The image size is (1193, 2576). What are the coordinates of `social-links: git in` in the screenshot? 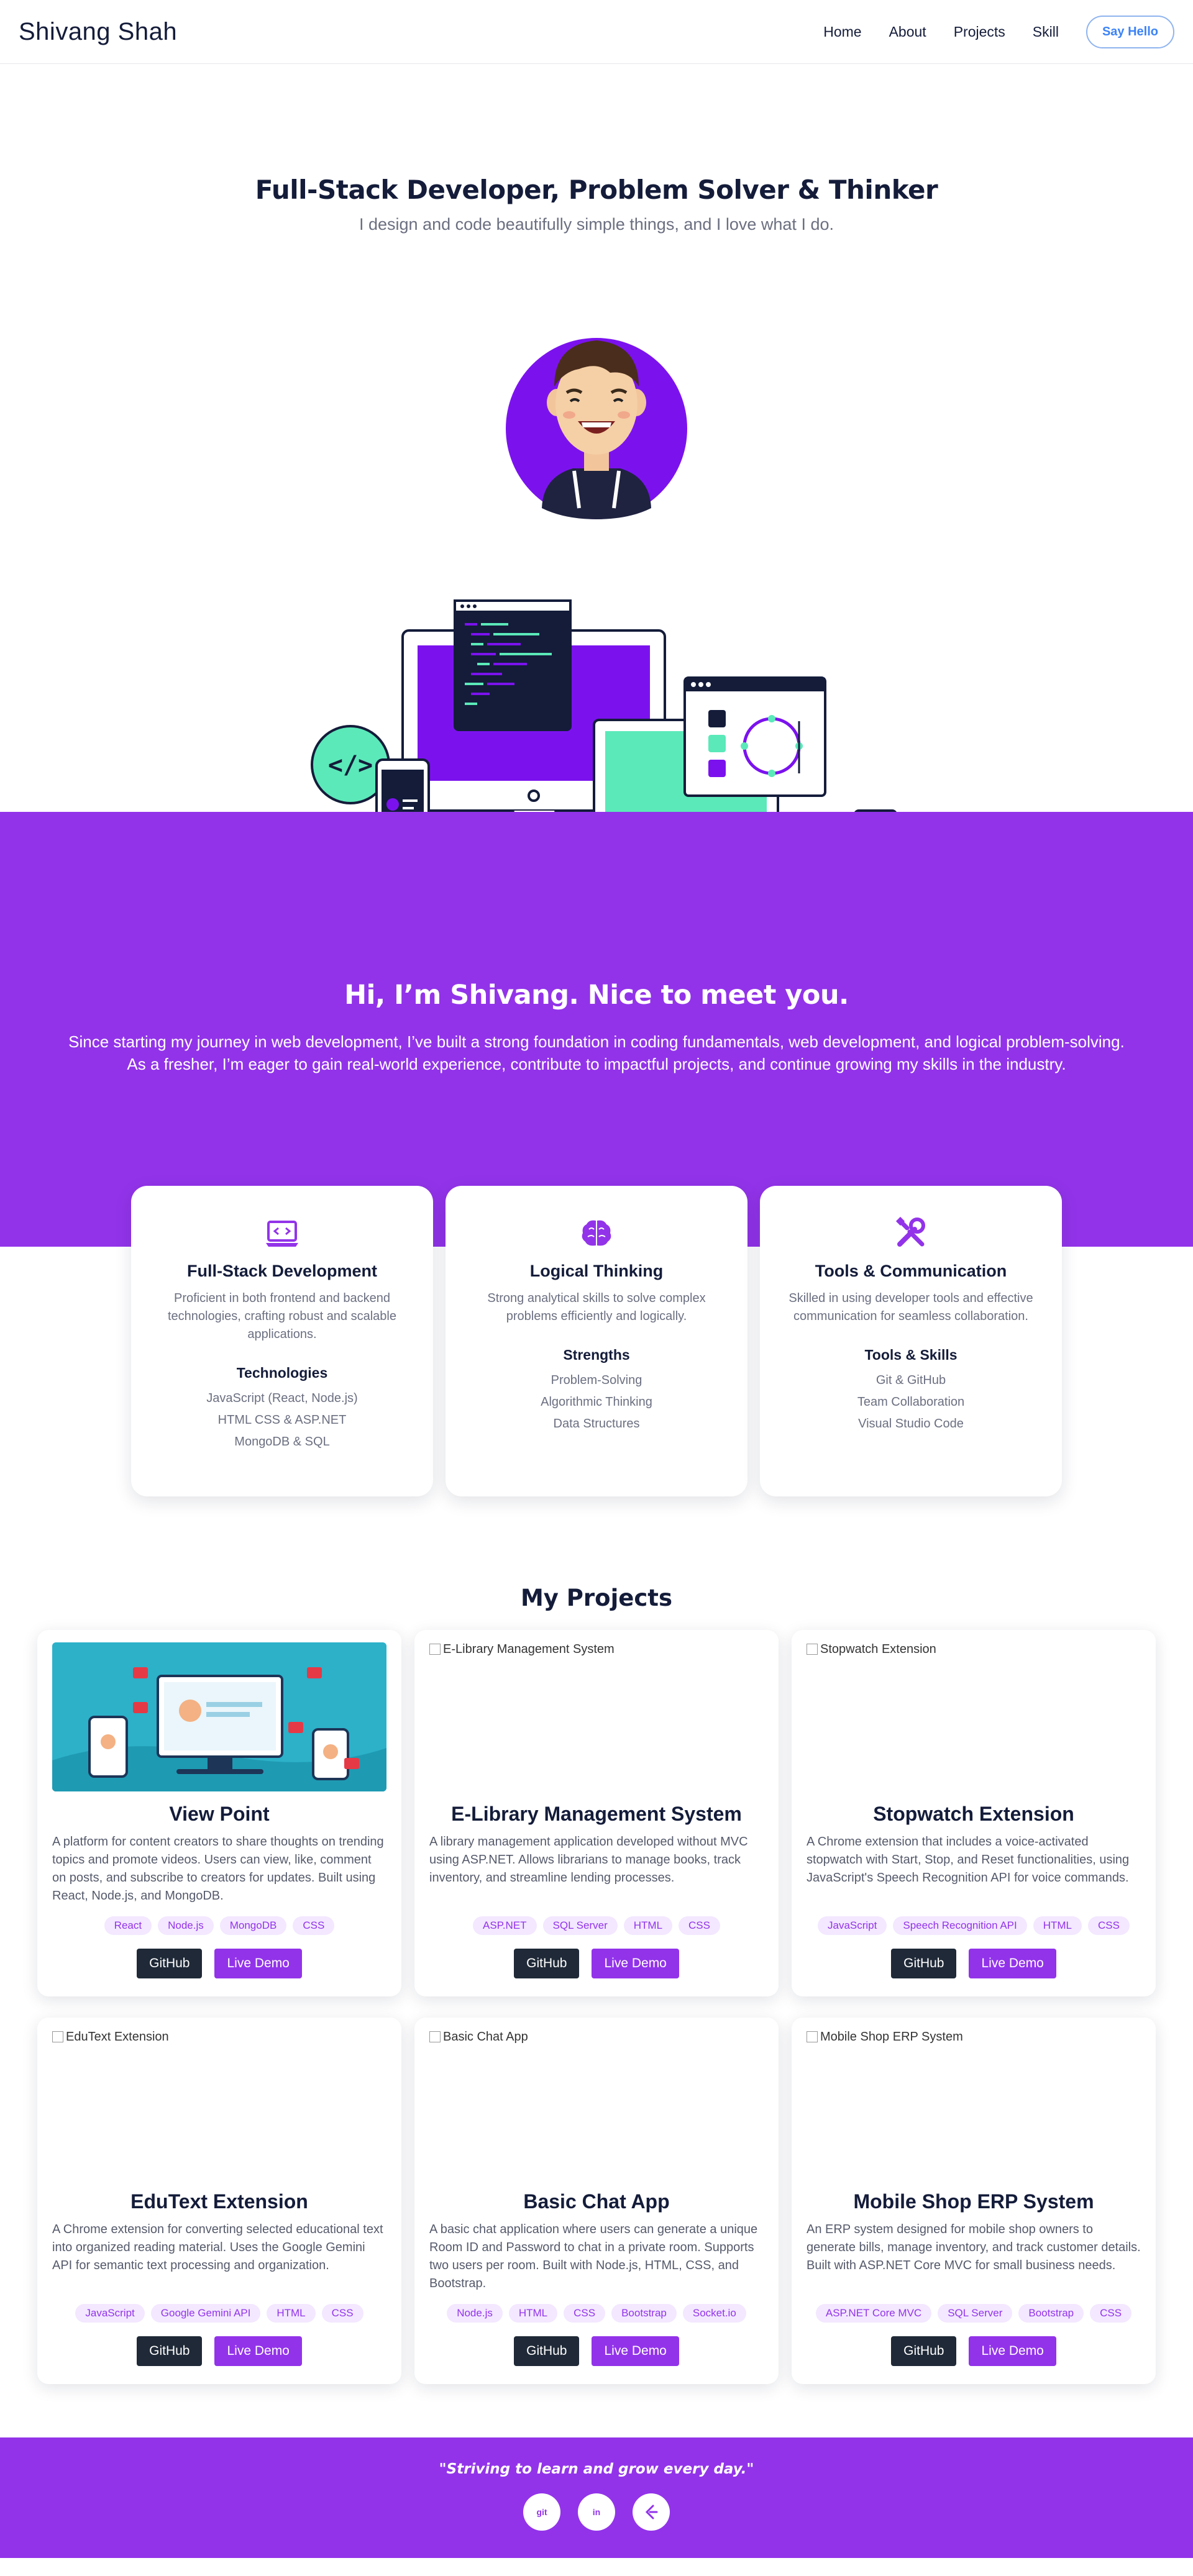 It's located at (596, 2512).